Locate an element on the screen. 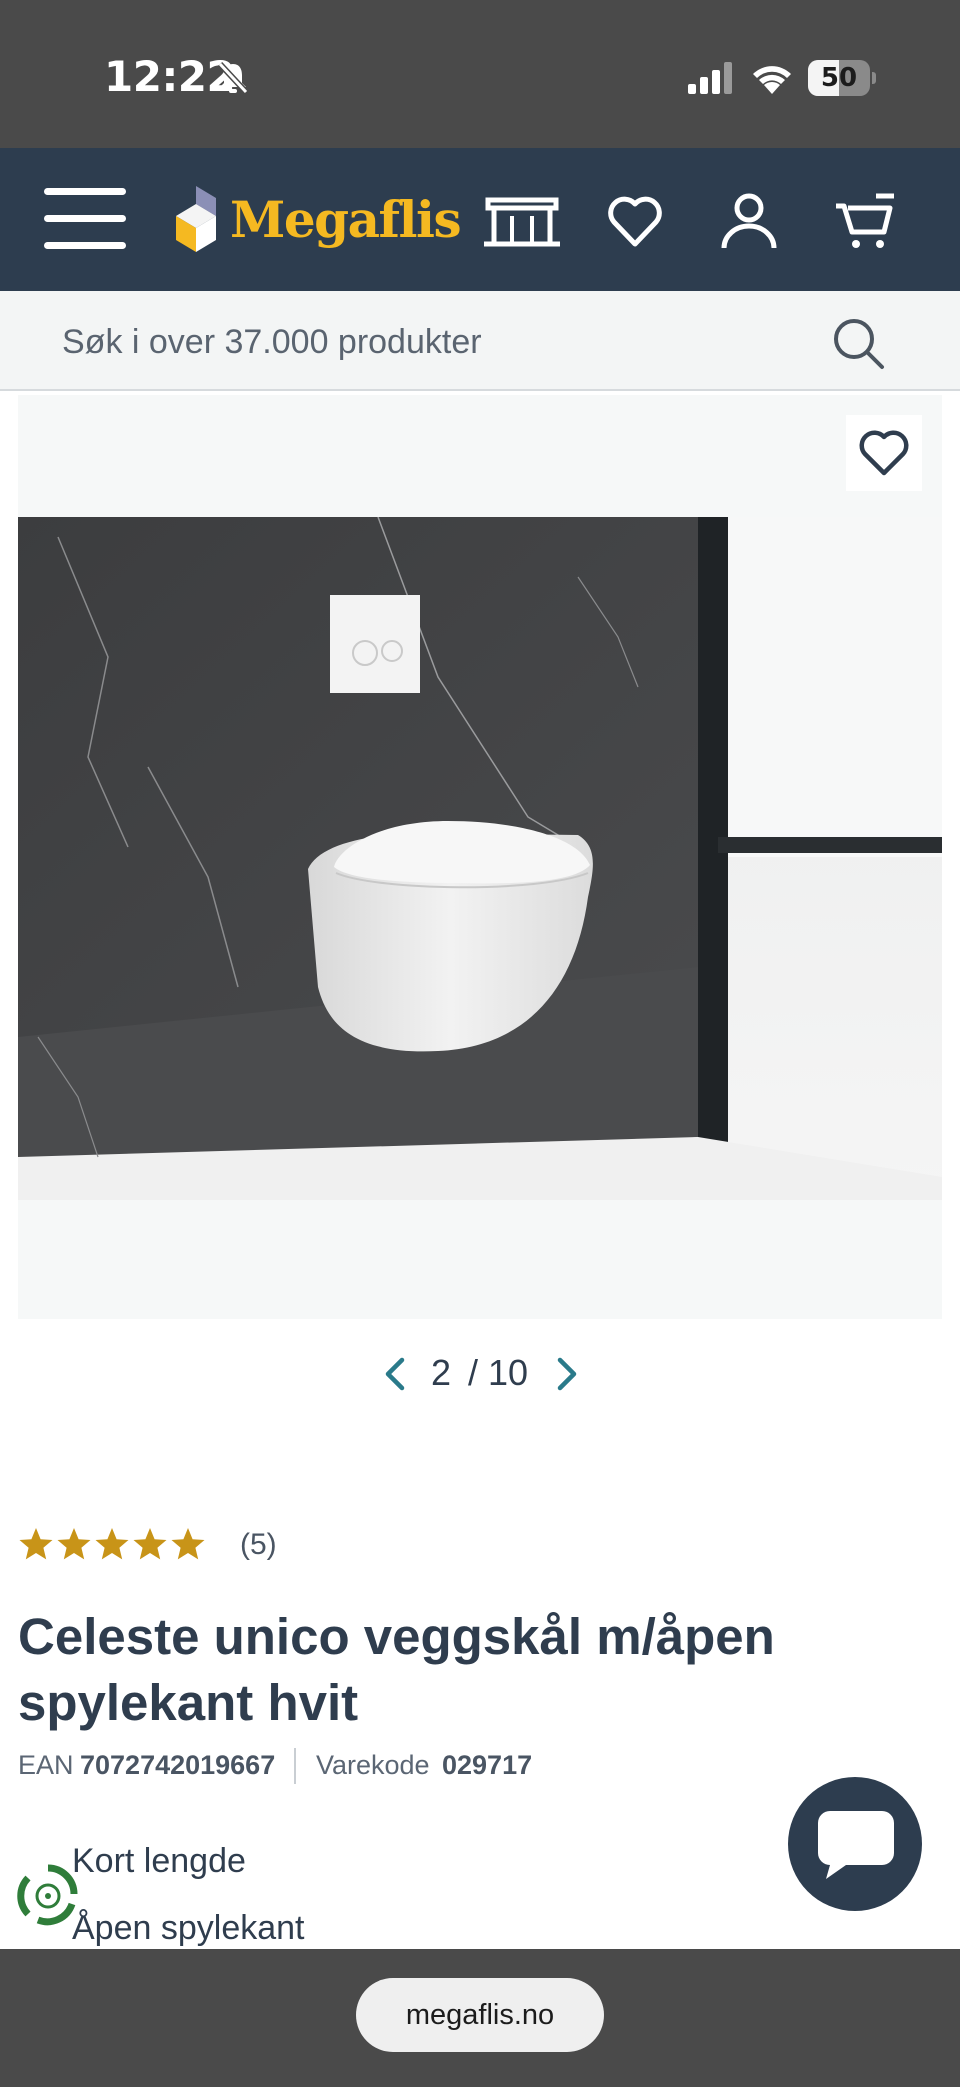 Image resolution: width=960 pixels, height=2087 pixels. status-bar: 12:22 50 is located at coordinates (480, 74).